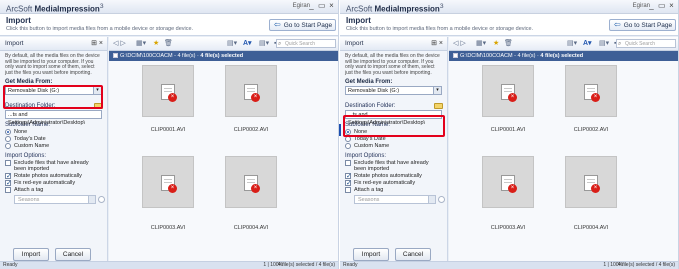 This screenshot has width=679, height=269. What do you see at coordinates (438, 106) in the screenshot?
I see `folder-icon` at bounding box center [438, 106].